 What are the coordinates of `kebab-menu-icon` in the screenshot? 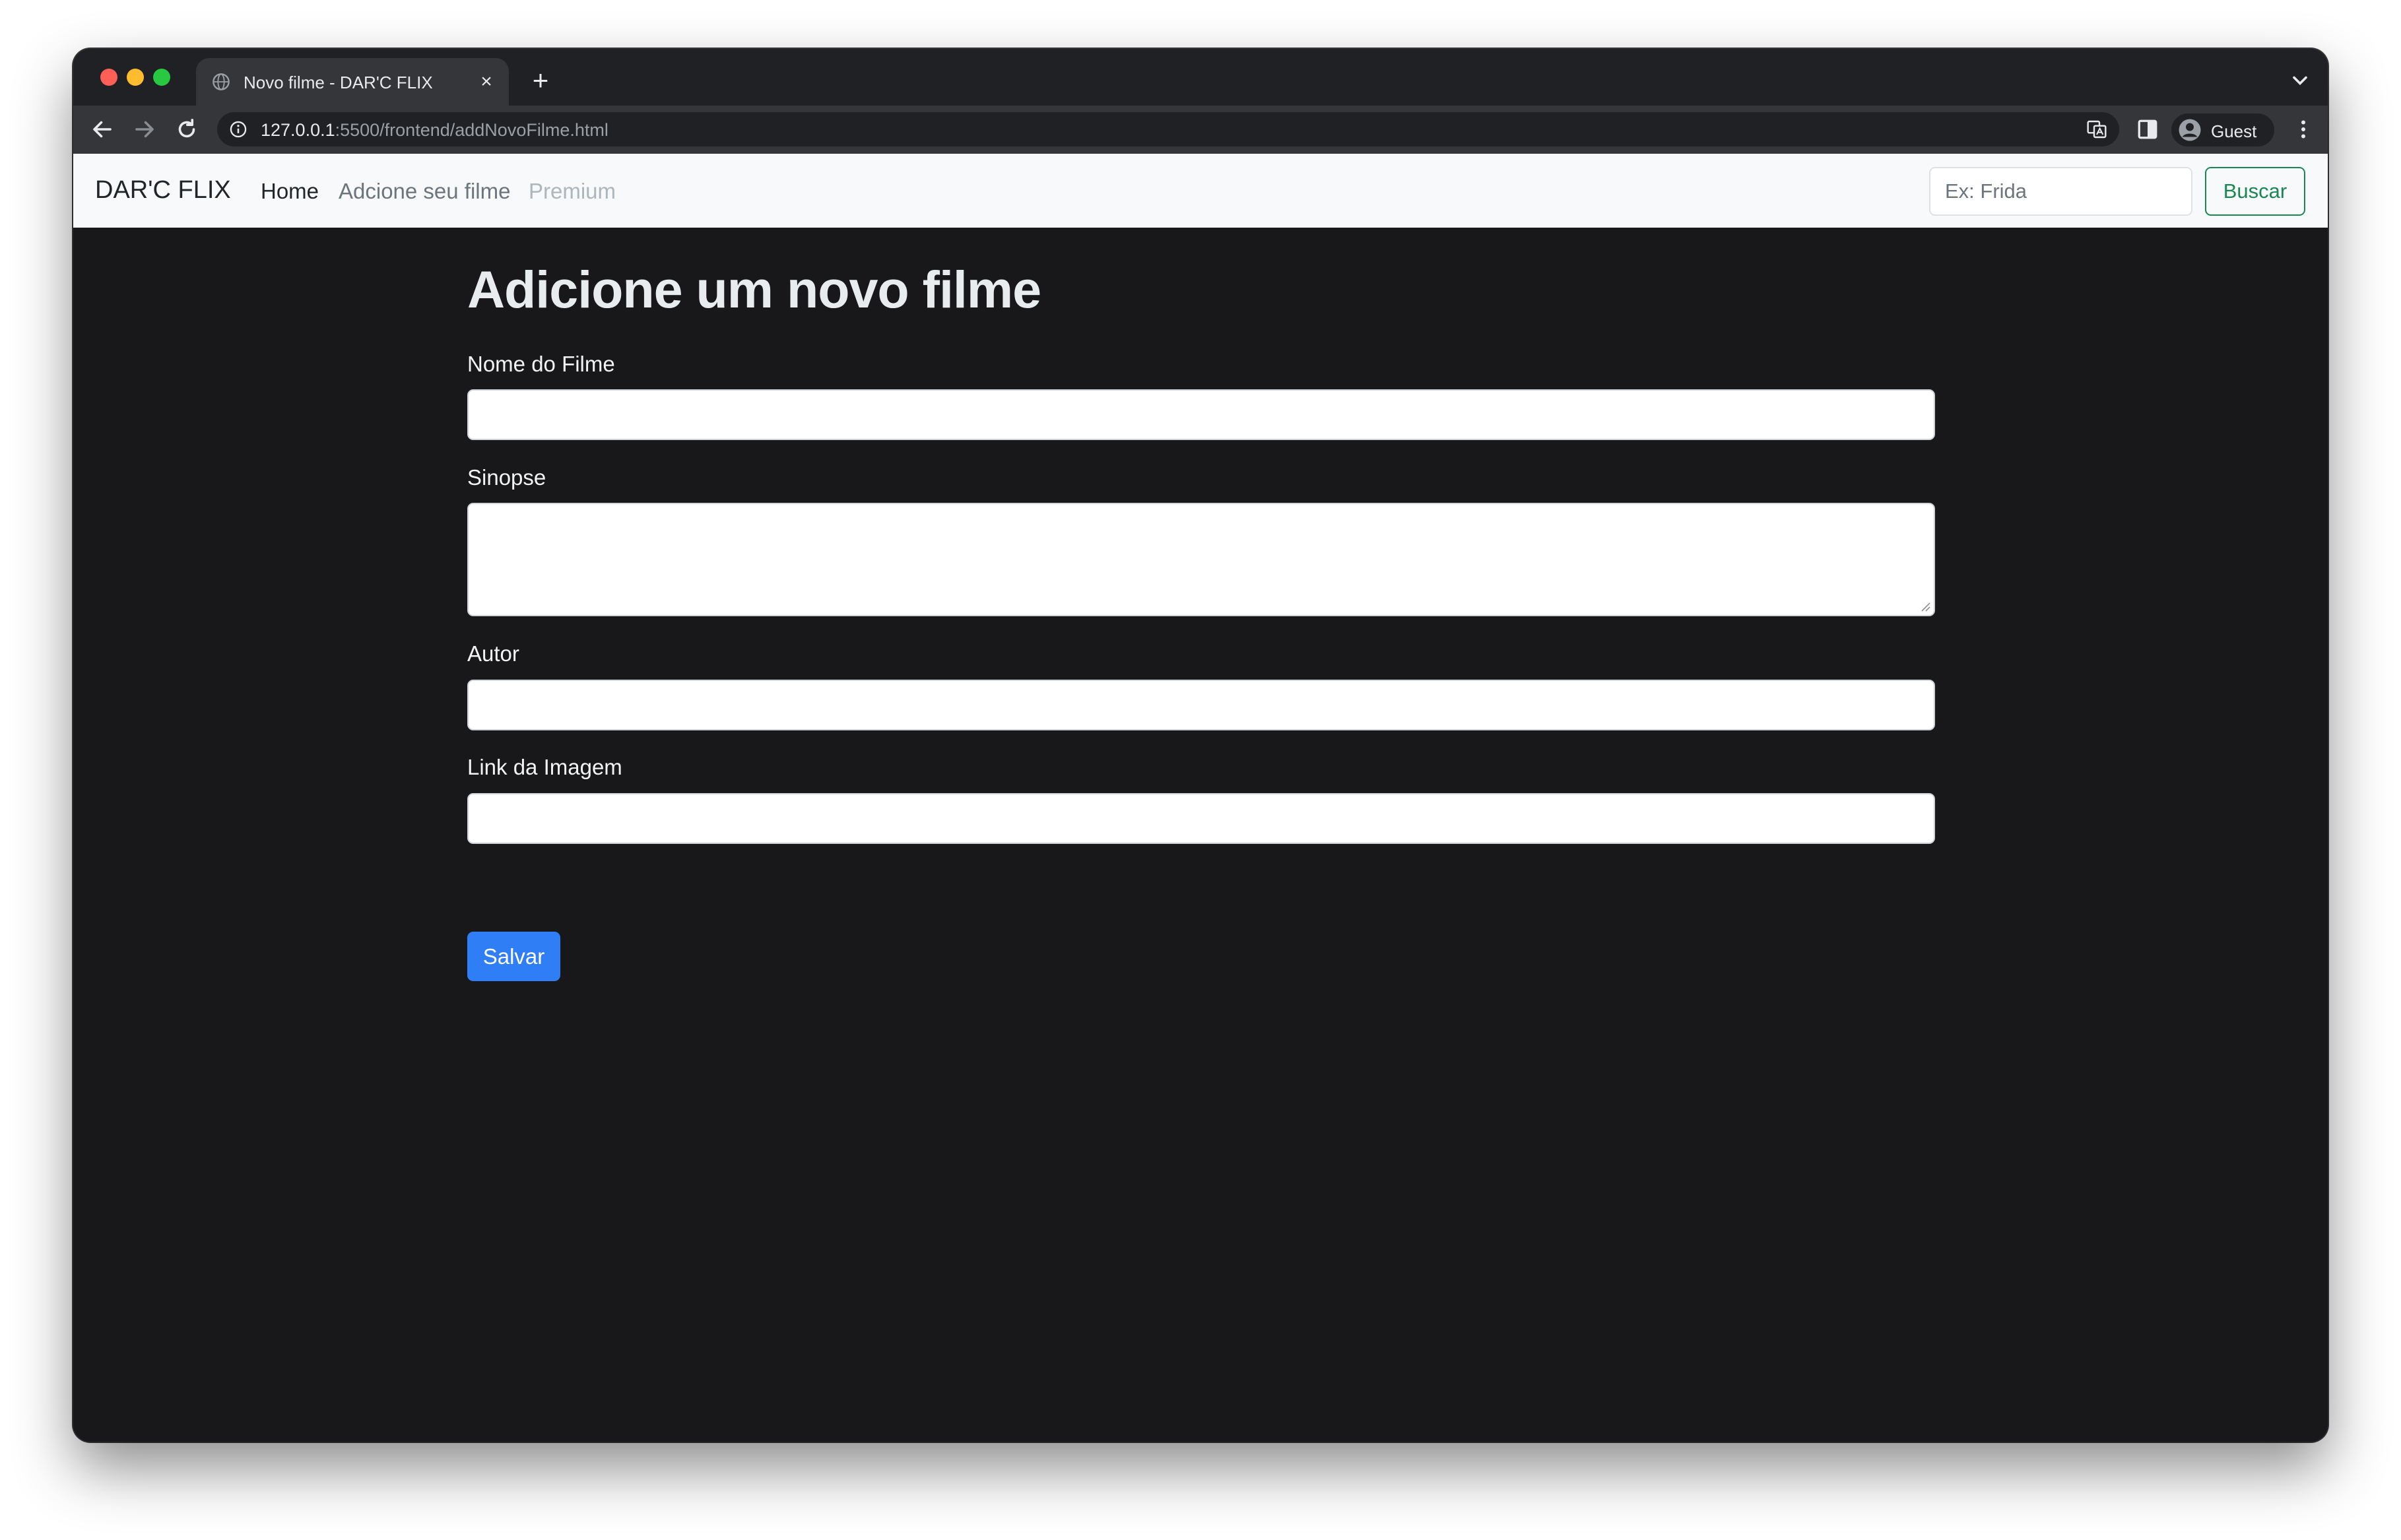 It's located at (2303, 129).